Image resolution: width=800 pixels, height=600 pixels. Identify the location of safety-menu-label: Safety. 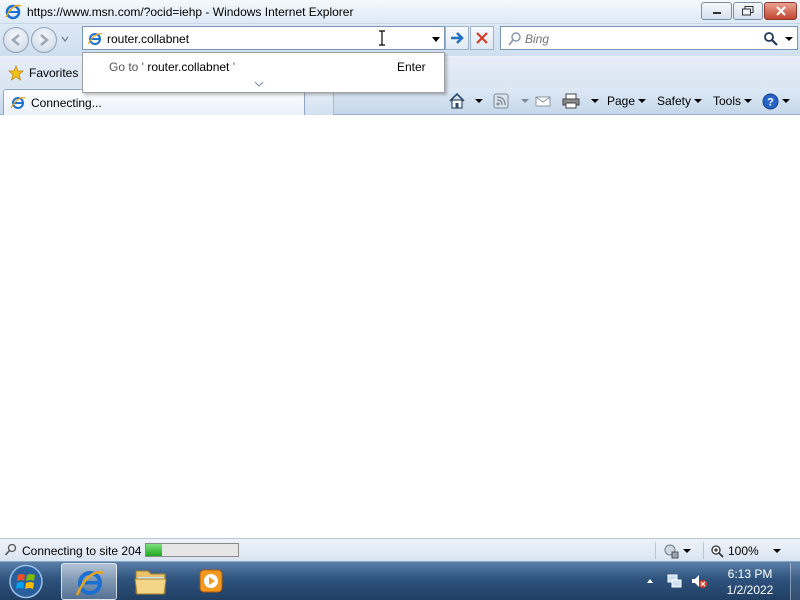
(674, 101).